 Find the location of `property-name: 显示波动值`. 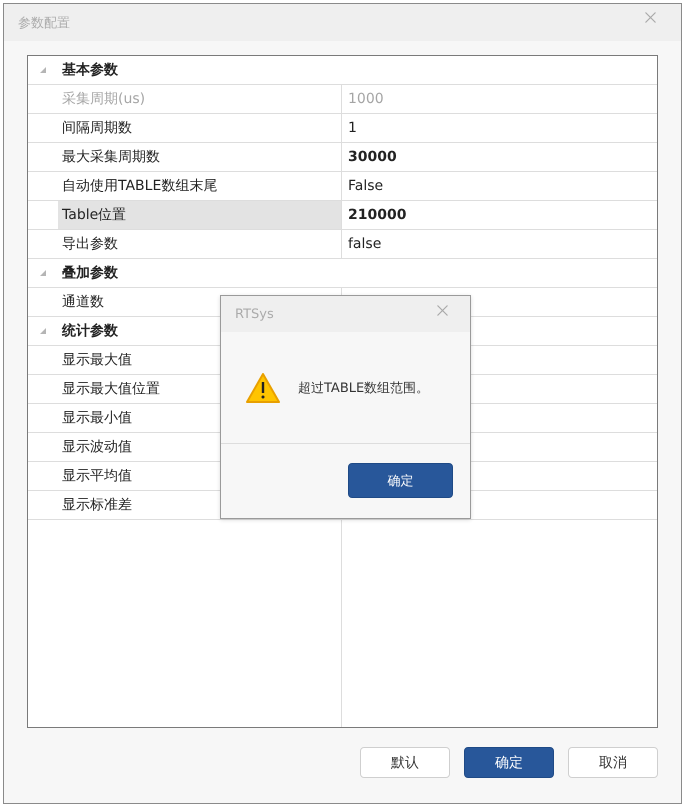

property-name: 显示波动值 is located at coordinates (97, 447).